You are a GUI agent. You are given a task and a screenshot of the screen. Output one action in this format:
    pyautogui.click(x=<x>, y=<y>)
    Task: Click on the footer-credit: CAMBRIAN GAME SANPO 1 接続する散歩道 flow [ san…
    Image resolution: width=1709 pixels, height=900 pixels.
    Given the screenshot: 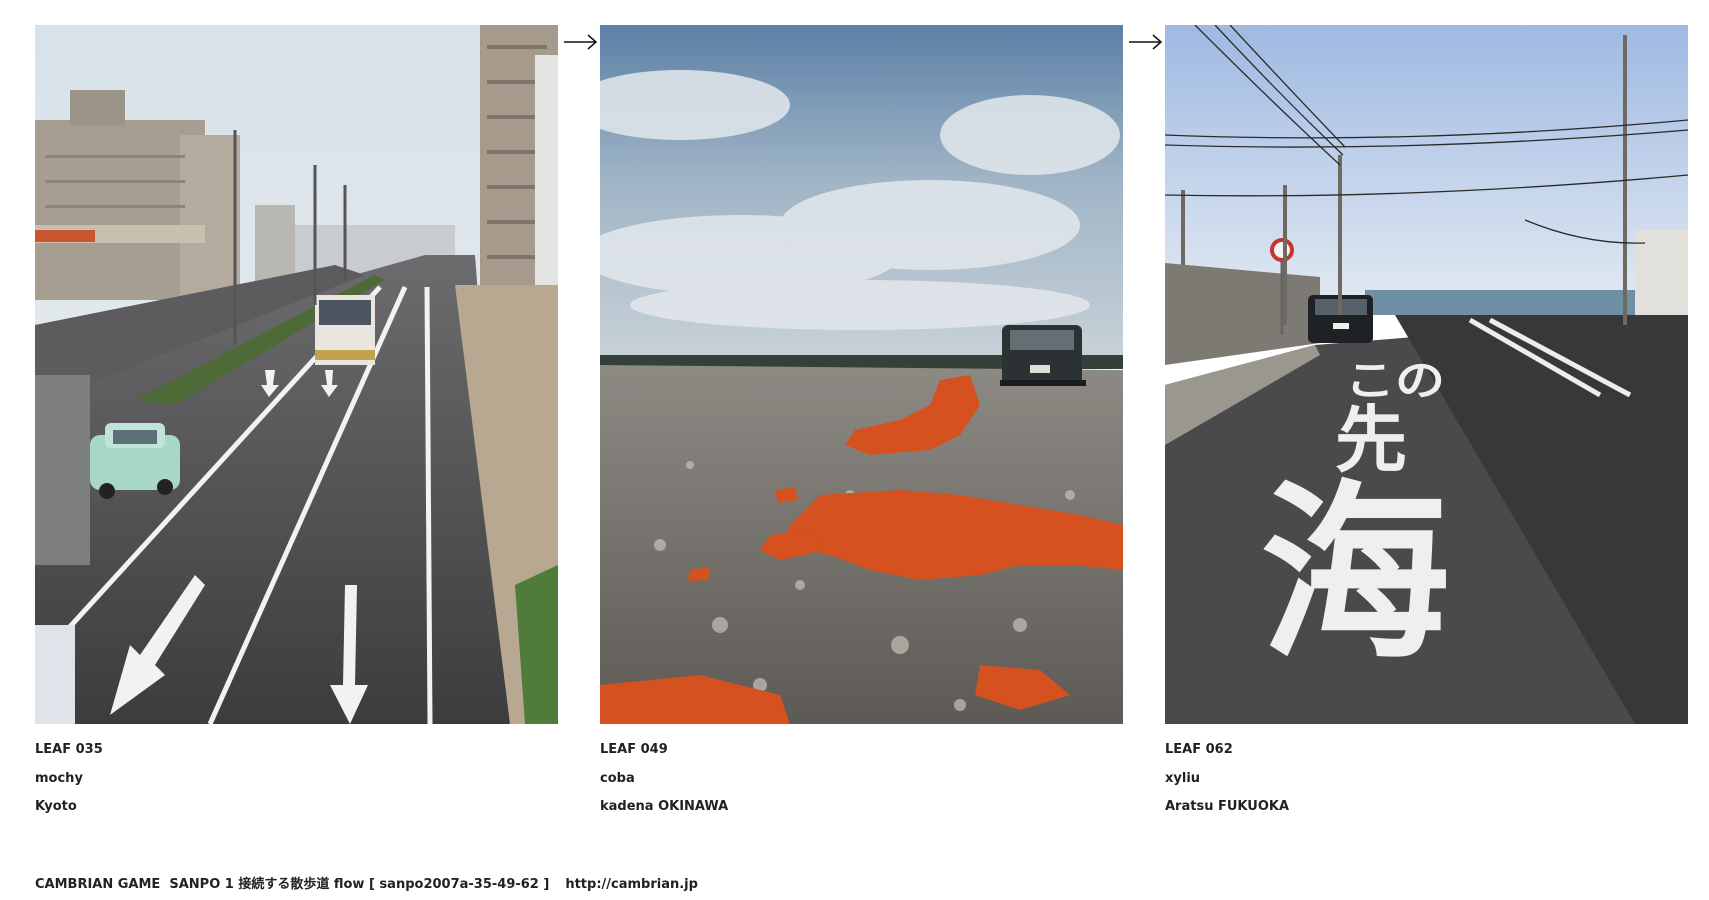 What is the action you would take?
    pyautogui.click(x=292, y=884)
    